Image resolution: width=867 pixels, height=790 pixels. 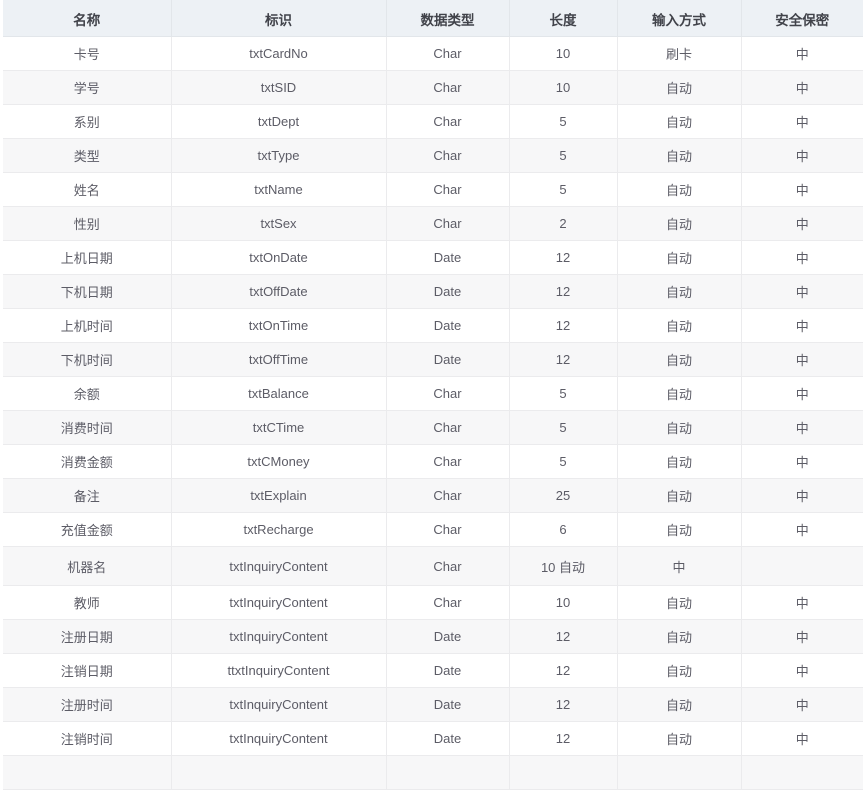 I want to click on table-row: 消费时间 txtCTime Char 5 自动中, so click(x=433, y=427).